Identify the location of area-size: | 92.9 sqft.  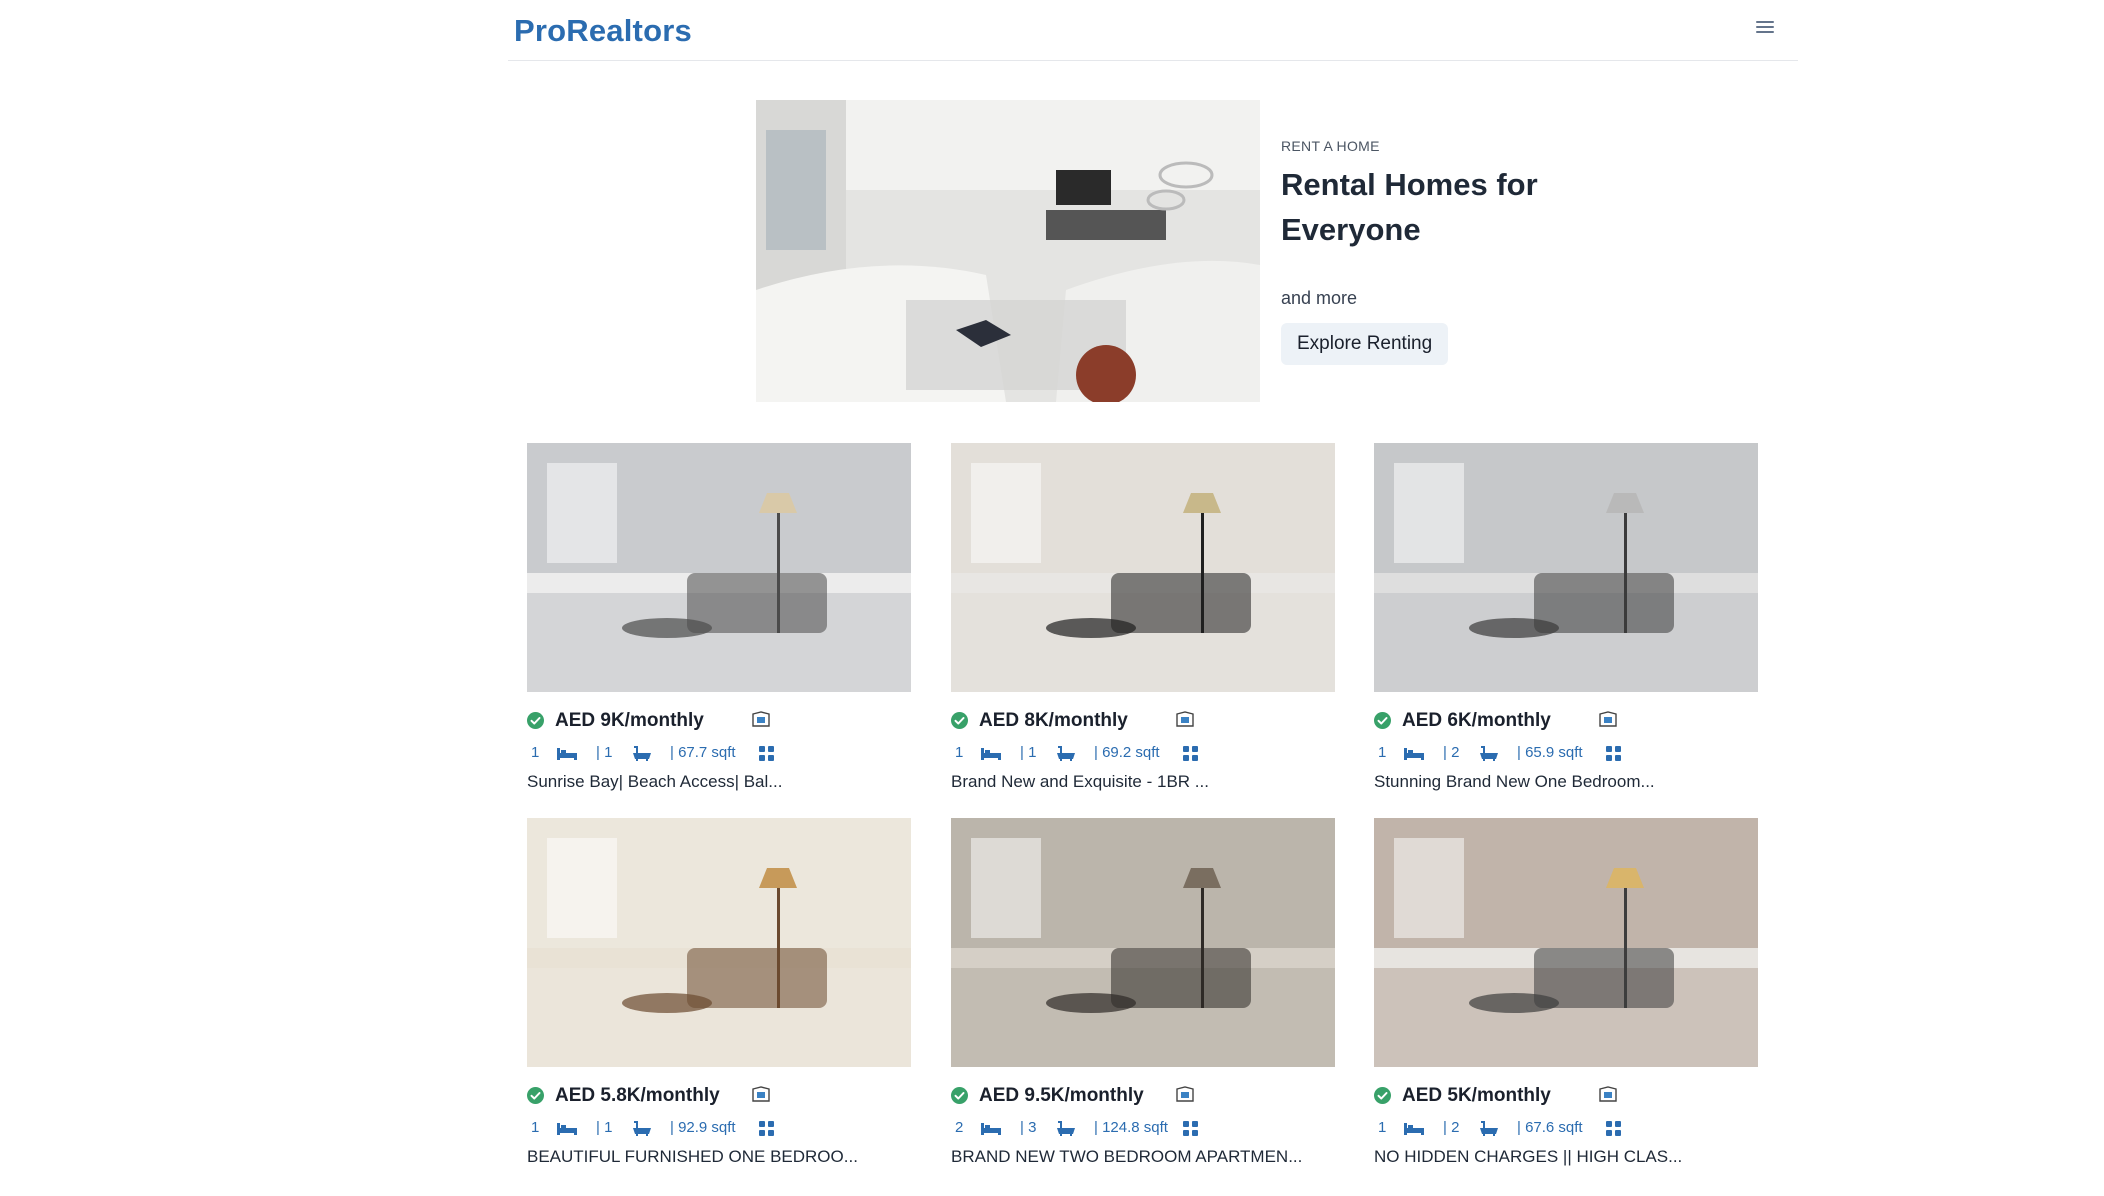
(703, 1127).